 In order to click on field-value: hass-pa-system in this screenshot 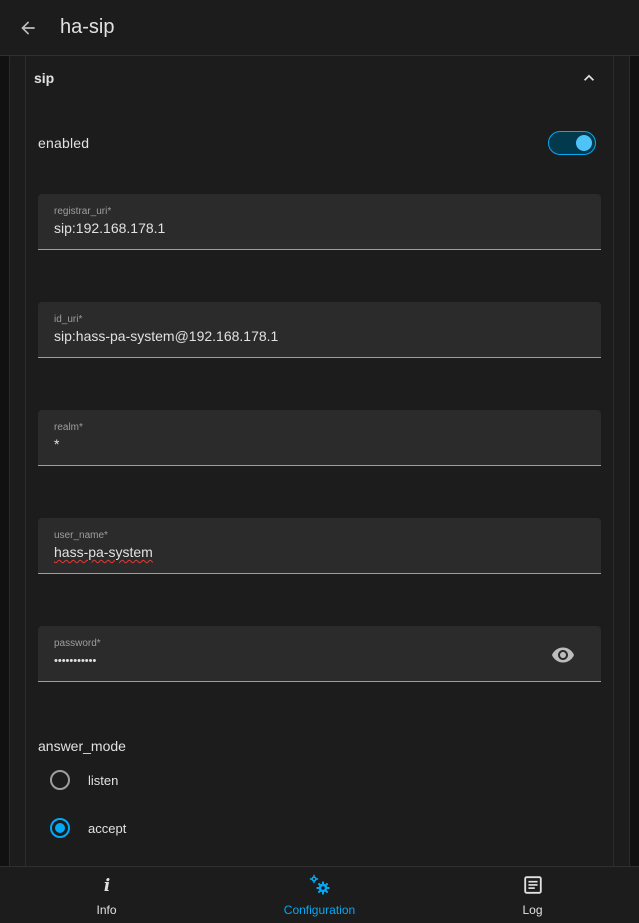, I will do `click(103, 552)`.